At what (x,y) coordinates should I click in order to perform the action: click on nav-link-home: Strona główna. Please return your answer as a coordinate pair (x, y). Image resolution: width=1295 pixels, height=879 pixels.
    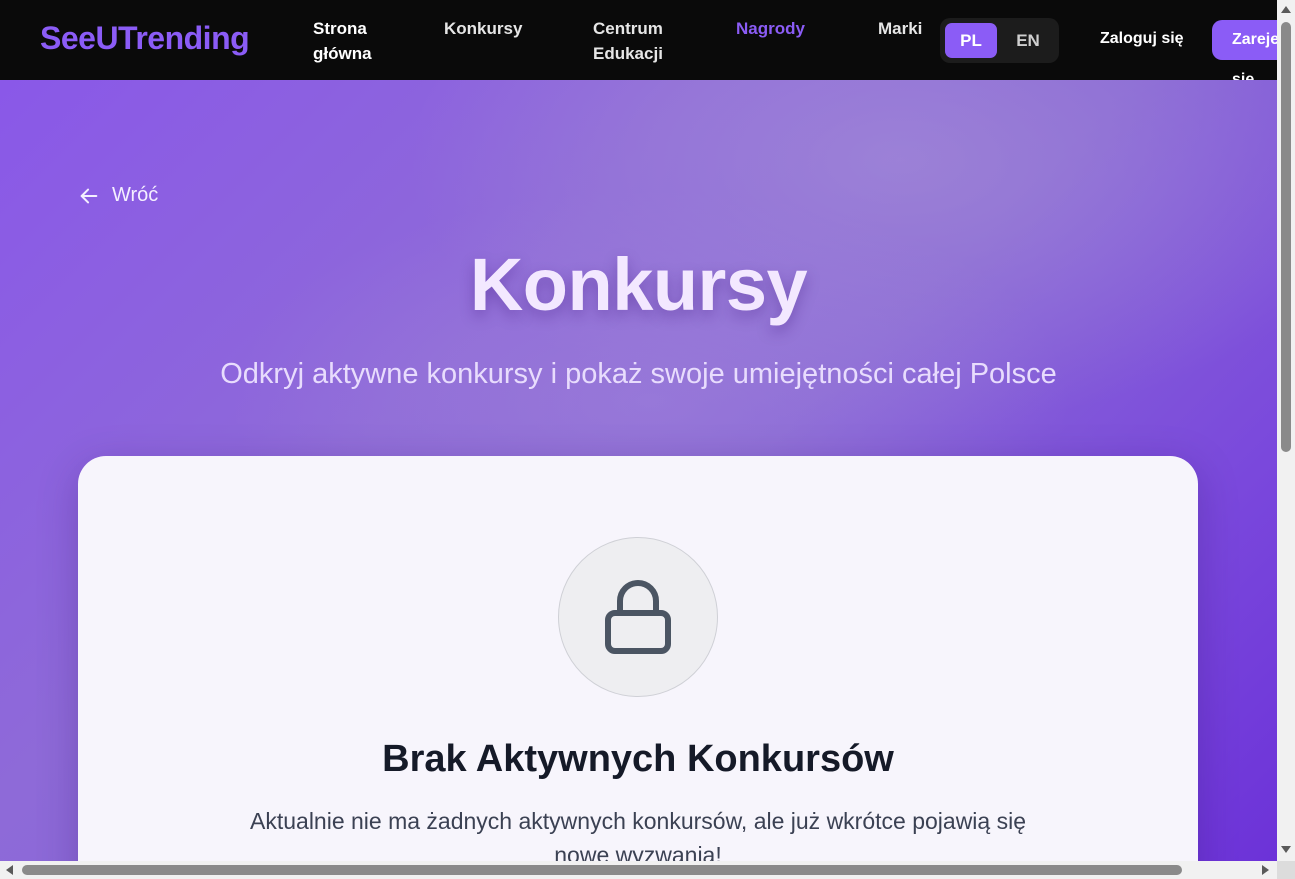
    Looking at the image, I should click on (342, 41).